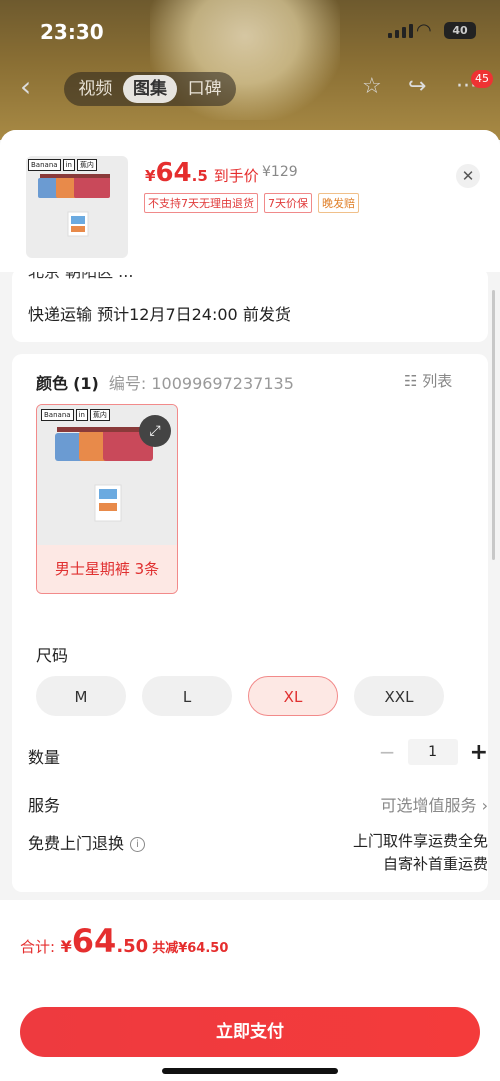  What do you see at coordinates (460, 30) in the screenshot?
I see `battery-icon: 40` at bounding box center [460, 30].